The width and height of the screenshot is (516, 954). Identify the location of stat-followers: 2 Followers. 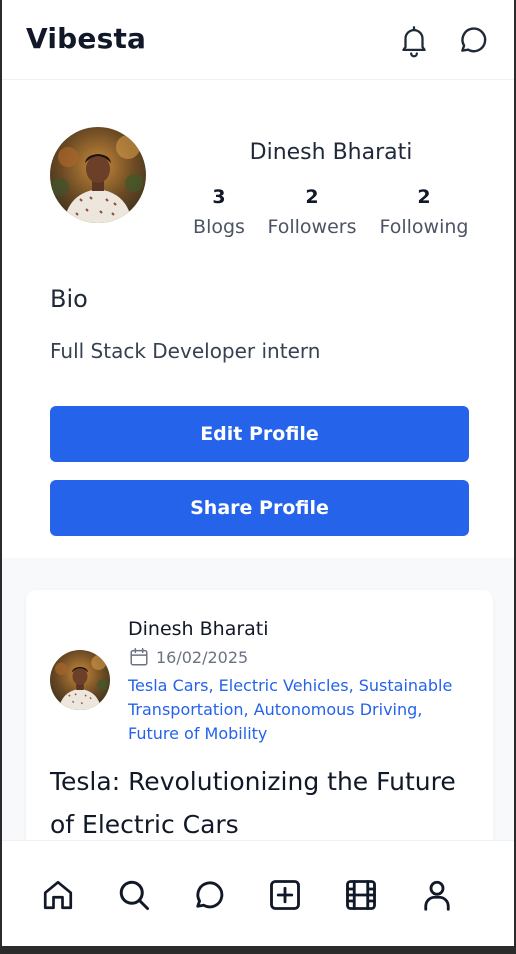
(312, 214).